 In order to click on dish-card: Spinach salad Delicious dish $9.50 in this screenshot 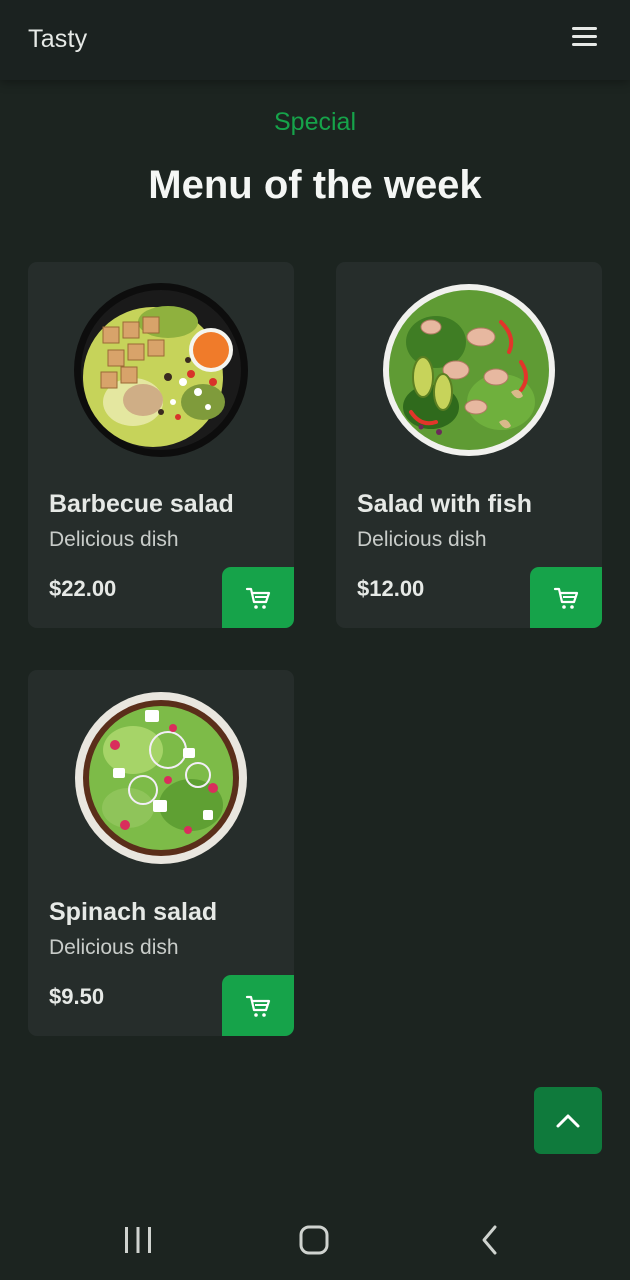, I will do `click(161, 853)`.